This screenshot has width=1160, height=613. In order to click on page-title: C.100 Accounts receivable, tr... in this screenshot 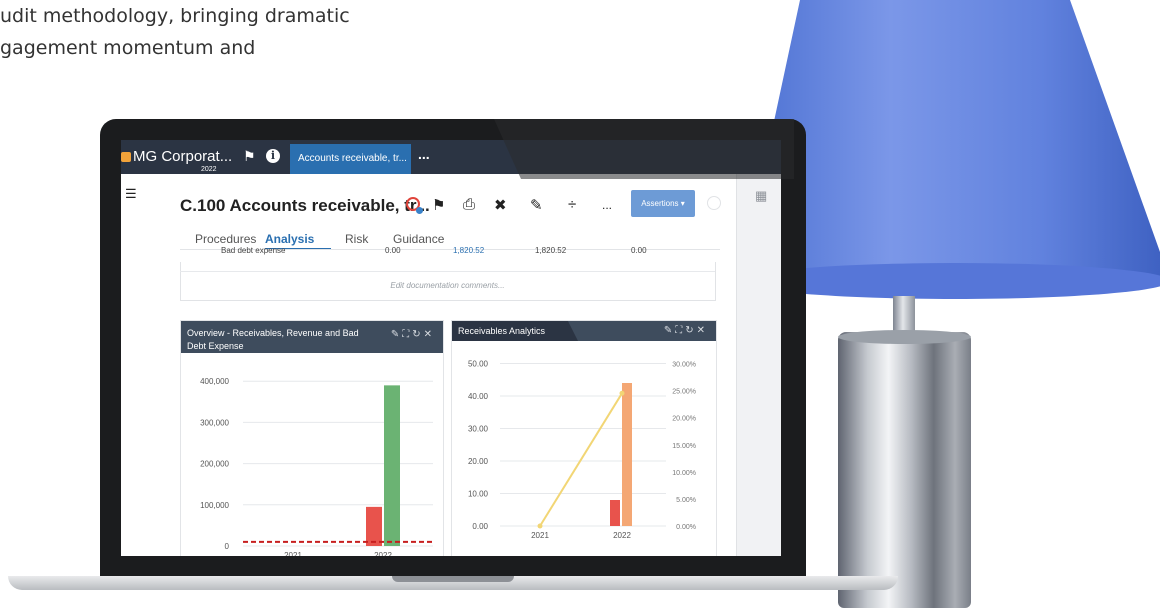, I will do `click(305, 205)`.